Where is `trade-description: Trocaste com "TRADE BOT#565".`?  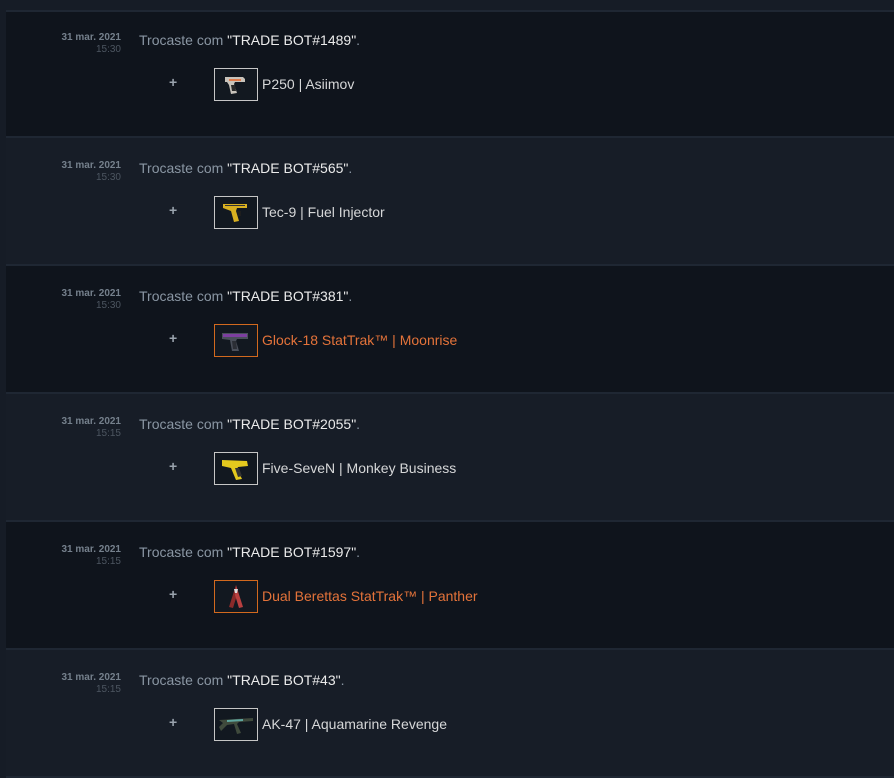 trade-description: Trocaste com "TRADE BOT#565". is located at coordinates (245, 168).